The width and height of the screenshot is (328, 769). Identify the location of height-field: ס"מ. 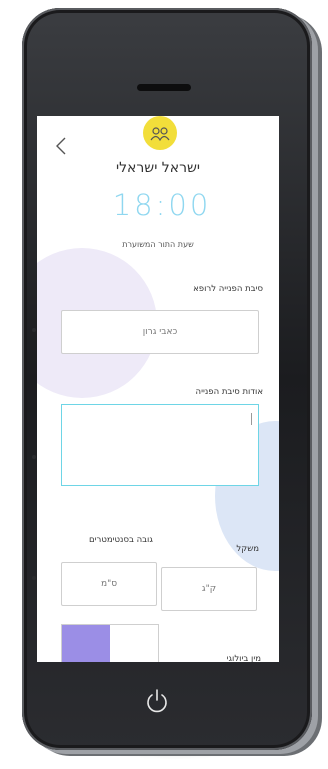
(109, 584).